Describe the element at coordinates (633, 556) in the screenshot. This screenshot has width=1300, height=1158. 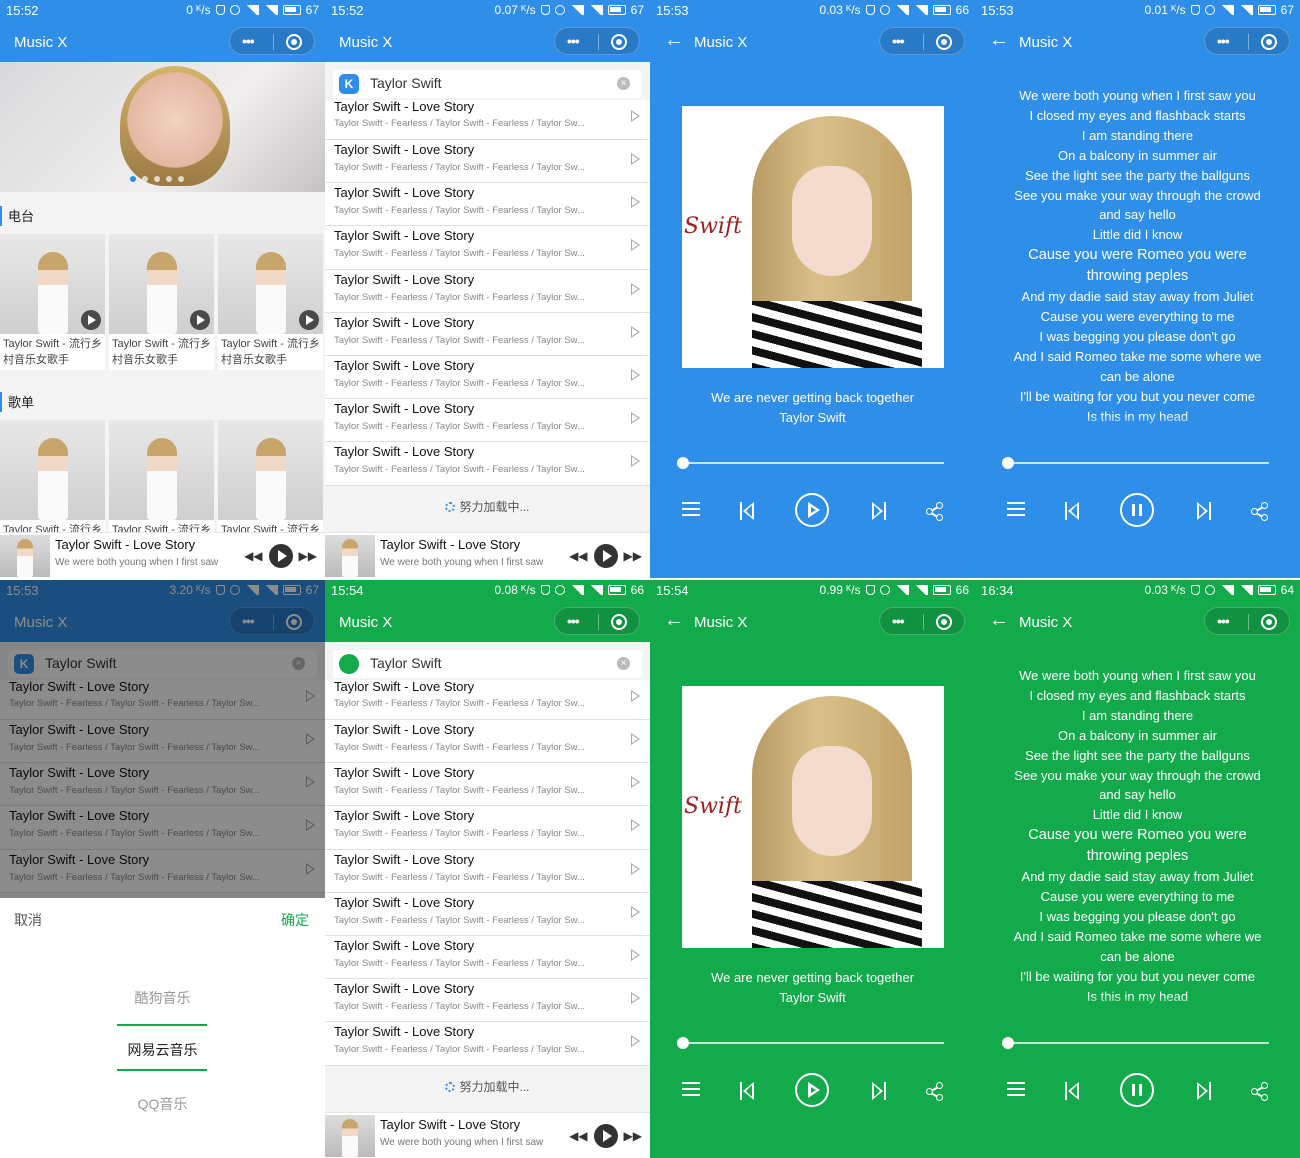
I see `fast-forward-icon: ▶▶` at that location.